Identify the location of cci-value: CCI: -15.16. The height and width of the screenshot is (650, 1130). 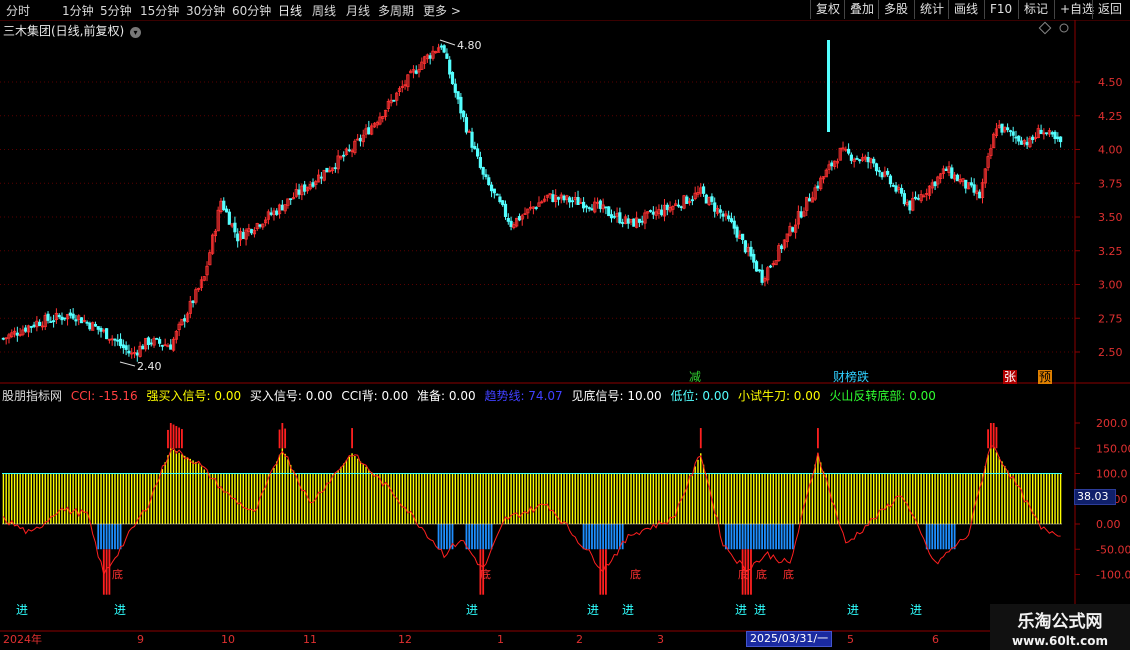
(104, 396).